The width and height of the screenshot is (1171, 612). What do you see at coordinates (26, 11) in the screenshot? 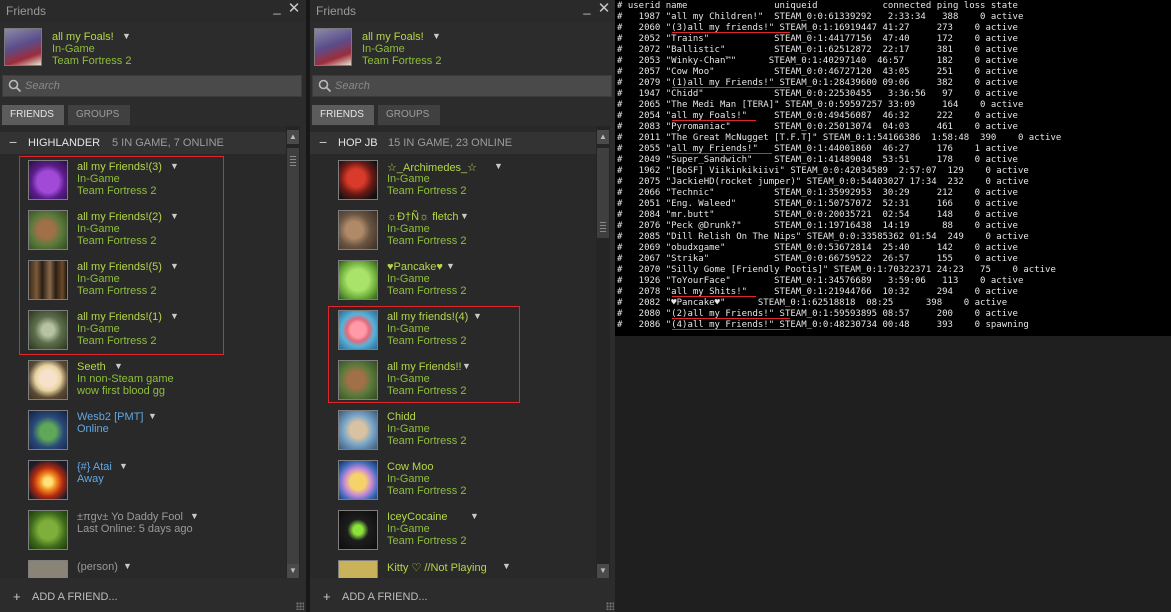
I see `window-title: Friends` at bounding box center [26, 11].